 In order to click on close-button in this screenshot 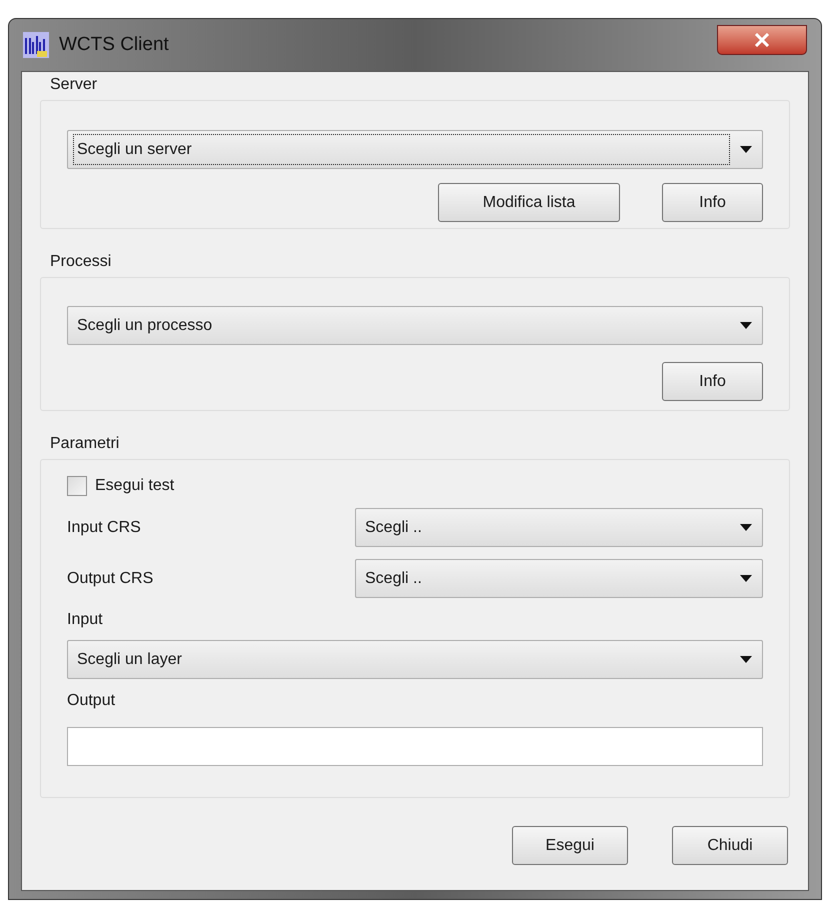, I will do `click(762, 40)`.